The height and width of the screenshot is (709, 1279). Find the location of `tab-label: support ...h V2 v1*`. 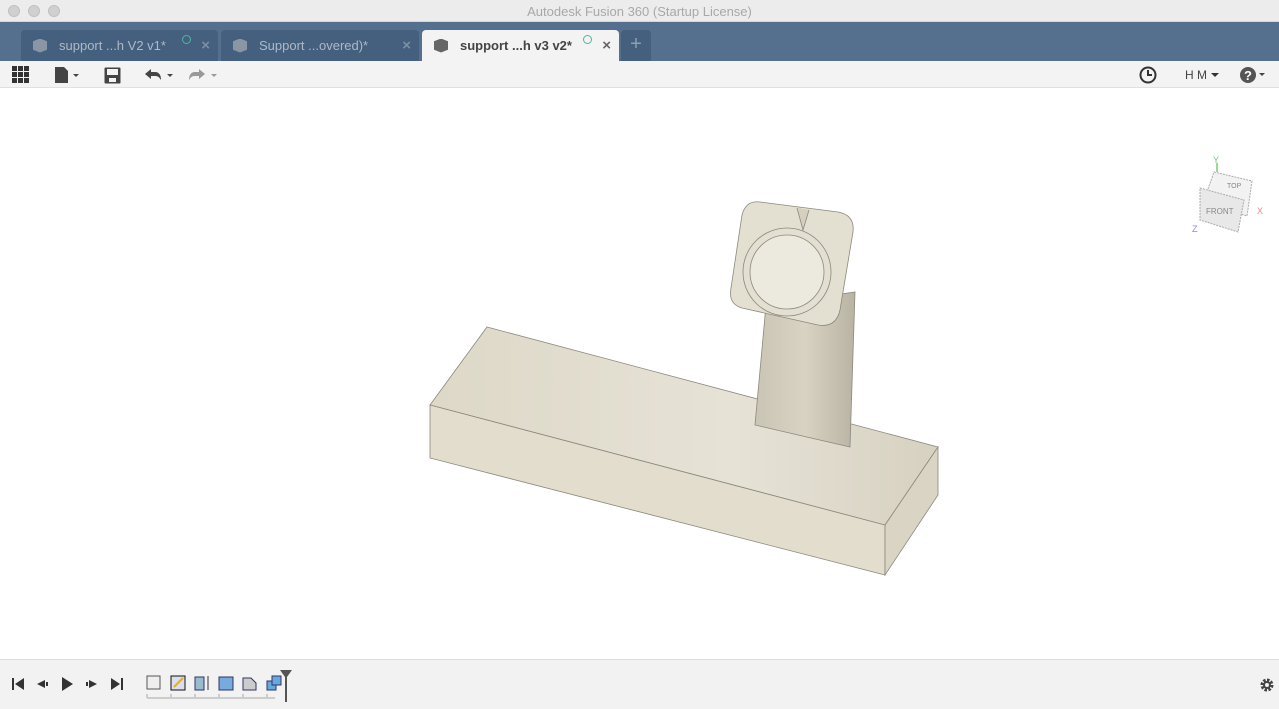

tab-label: support ...h V2 v1* is located at coordinates (112, 45).